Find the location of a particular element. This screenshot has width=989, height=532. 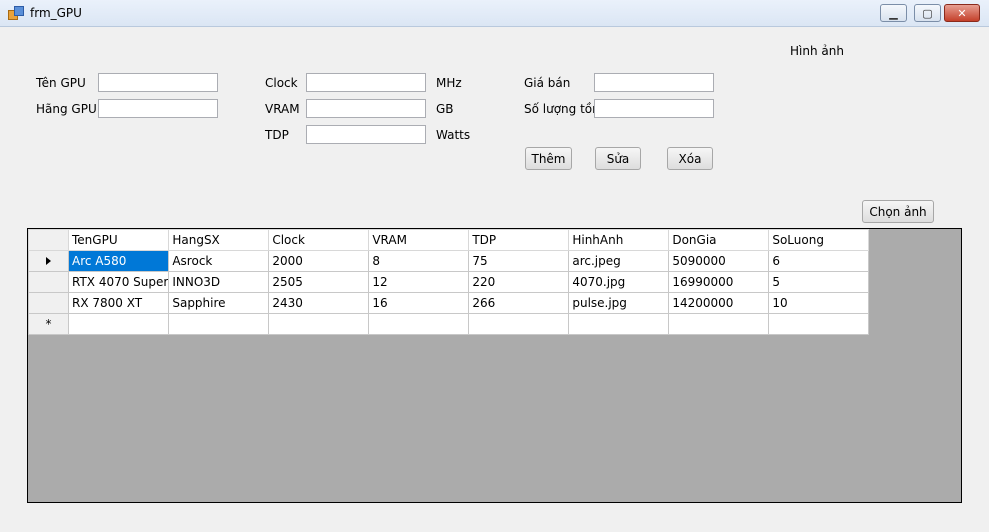

new-row: * is located at coordinates (449, 324).